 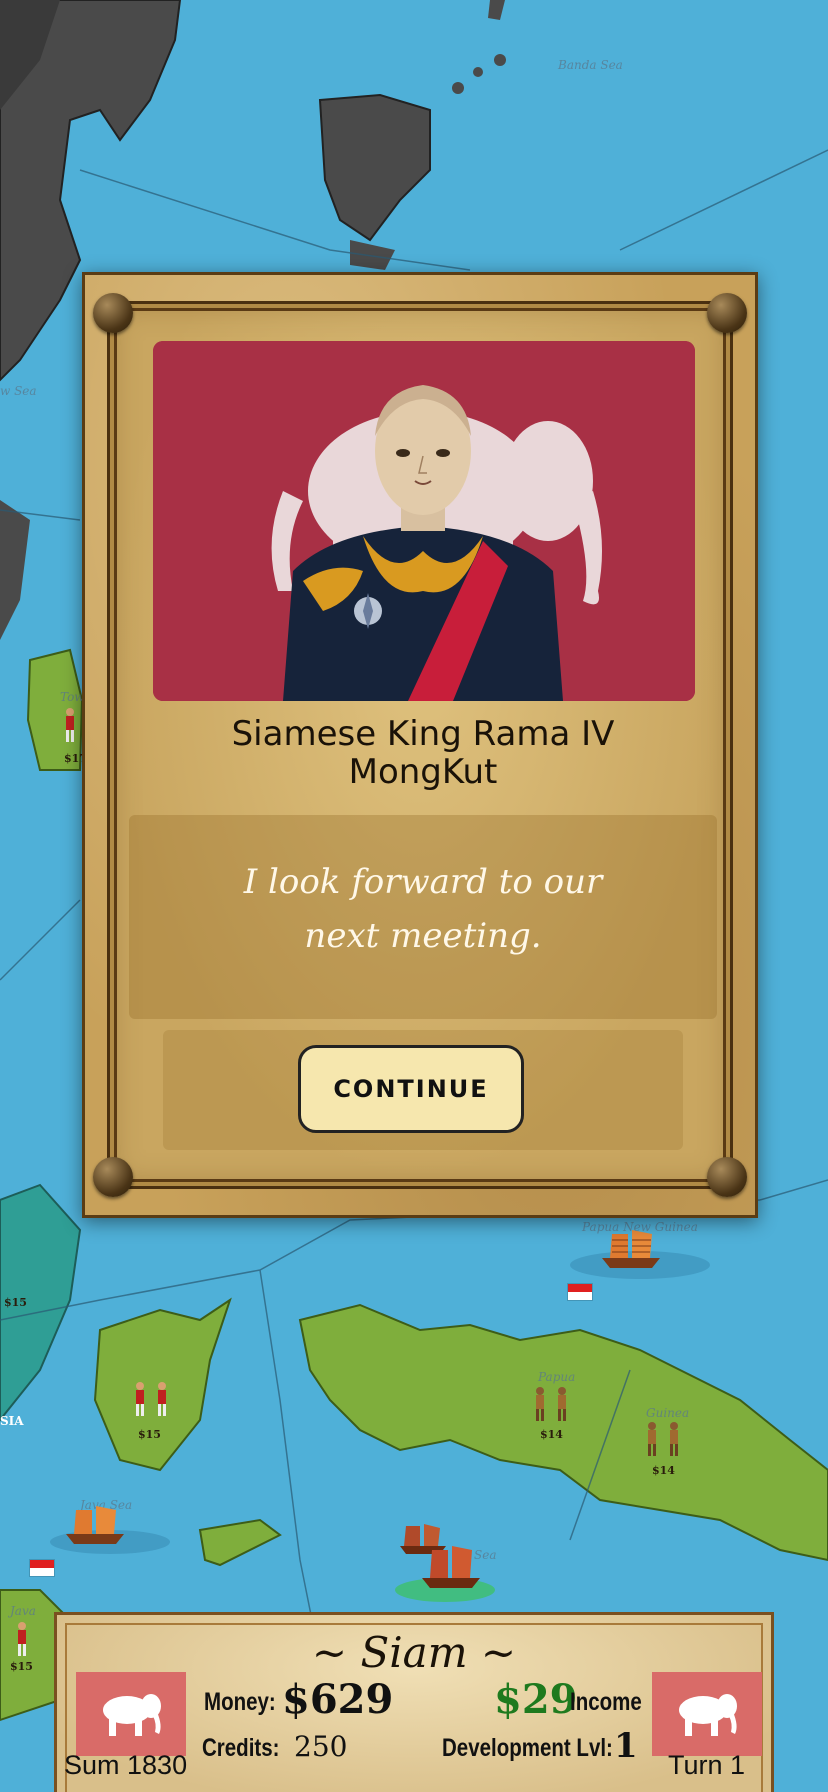 I want to click on map-label-papua: Papua, so click(x=557, y=1377).